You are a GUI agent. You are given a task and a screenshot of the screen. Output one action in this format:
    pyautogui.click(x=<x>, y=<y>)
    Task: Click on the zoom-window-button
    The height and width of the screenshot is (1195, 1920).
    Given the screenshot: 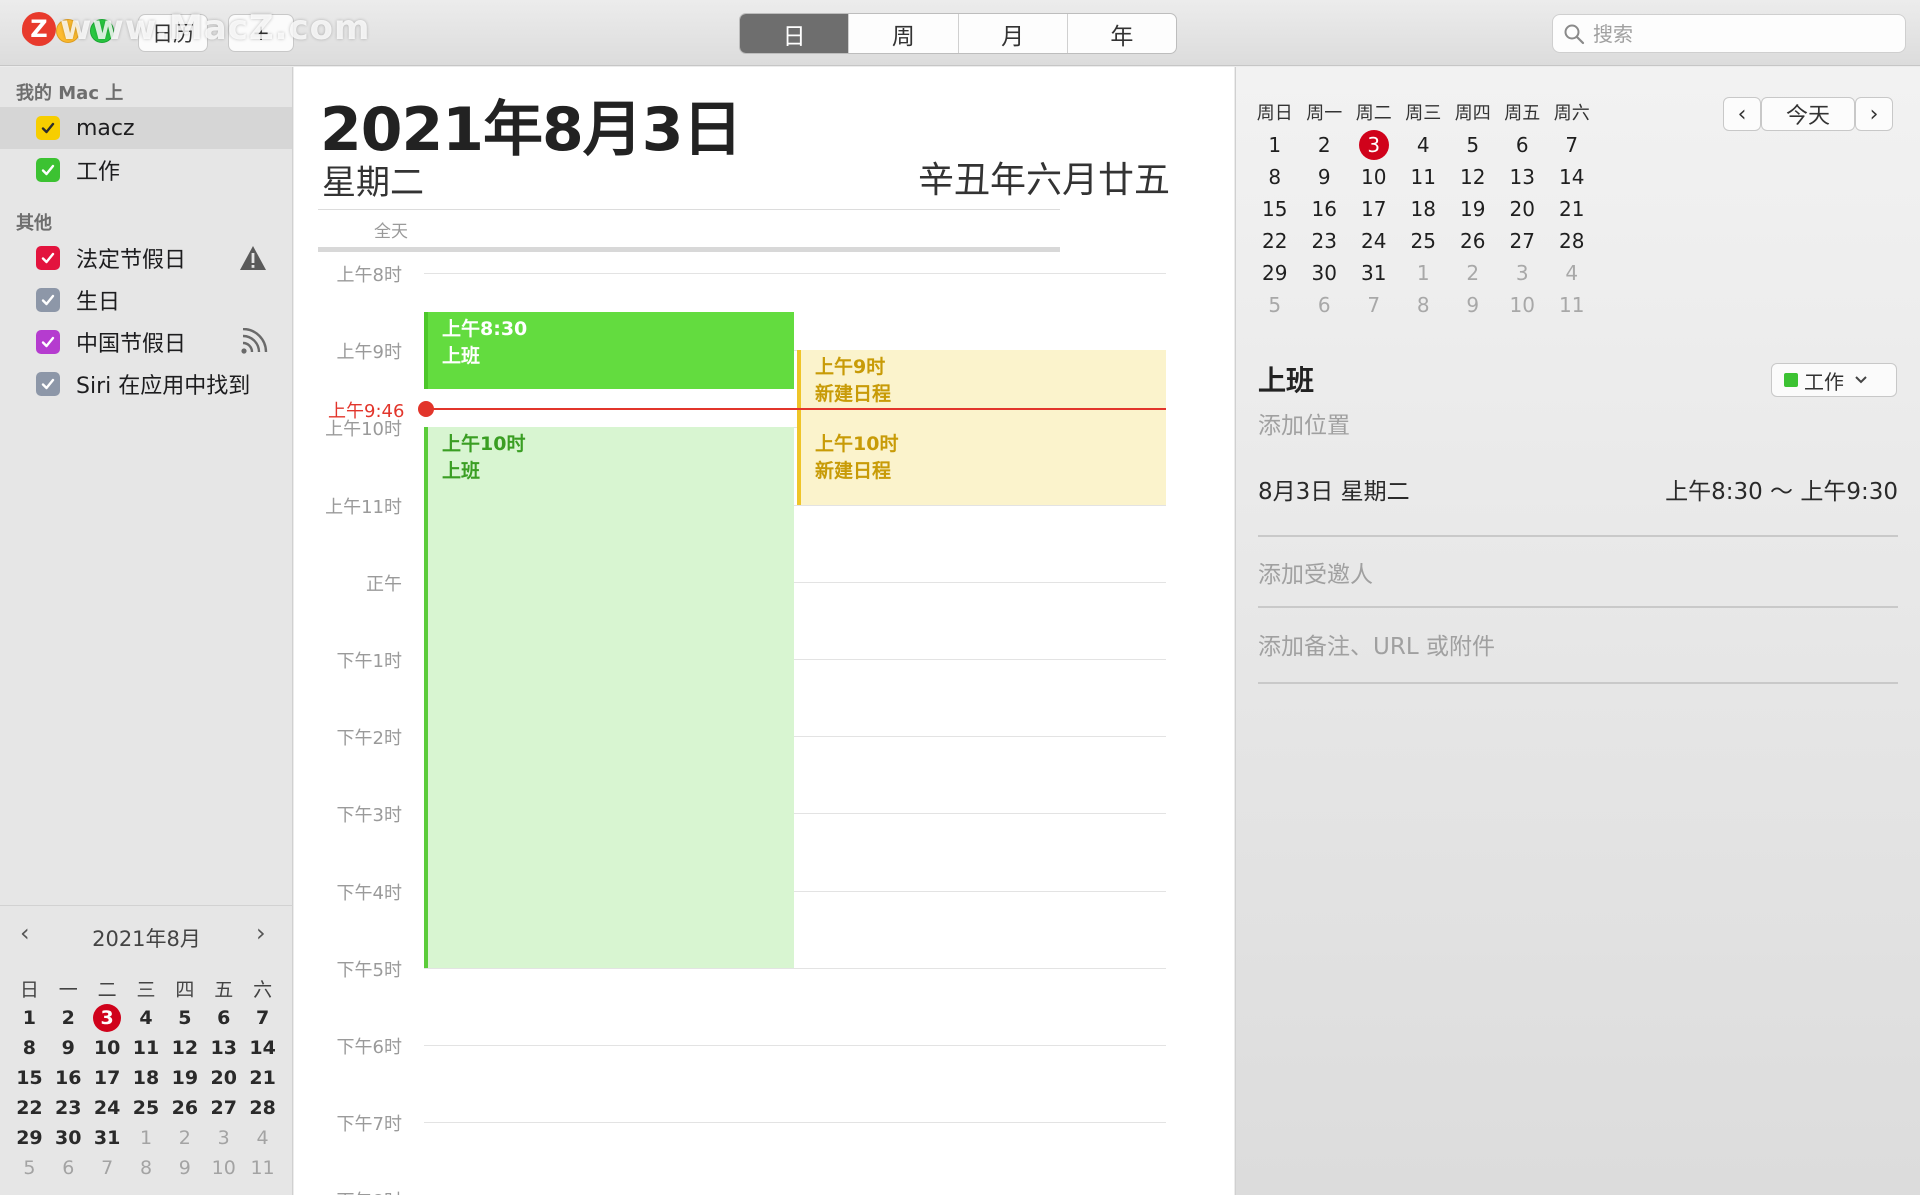 What is the action you would take?
    pyautogui.click(x=102, y=31)
    